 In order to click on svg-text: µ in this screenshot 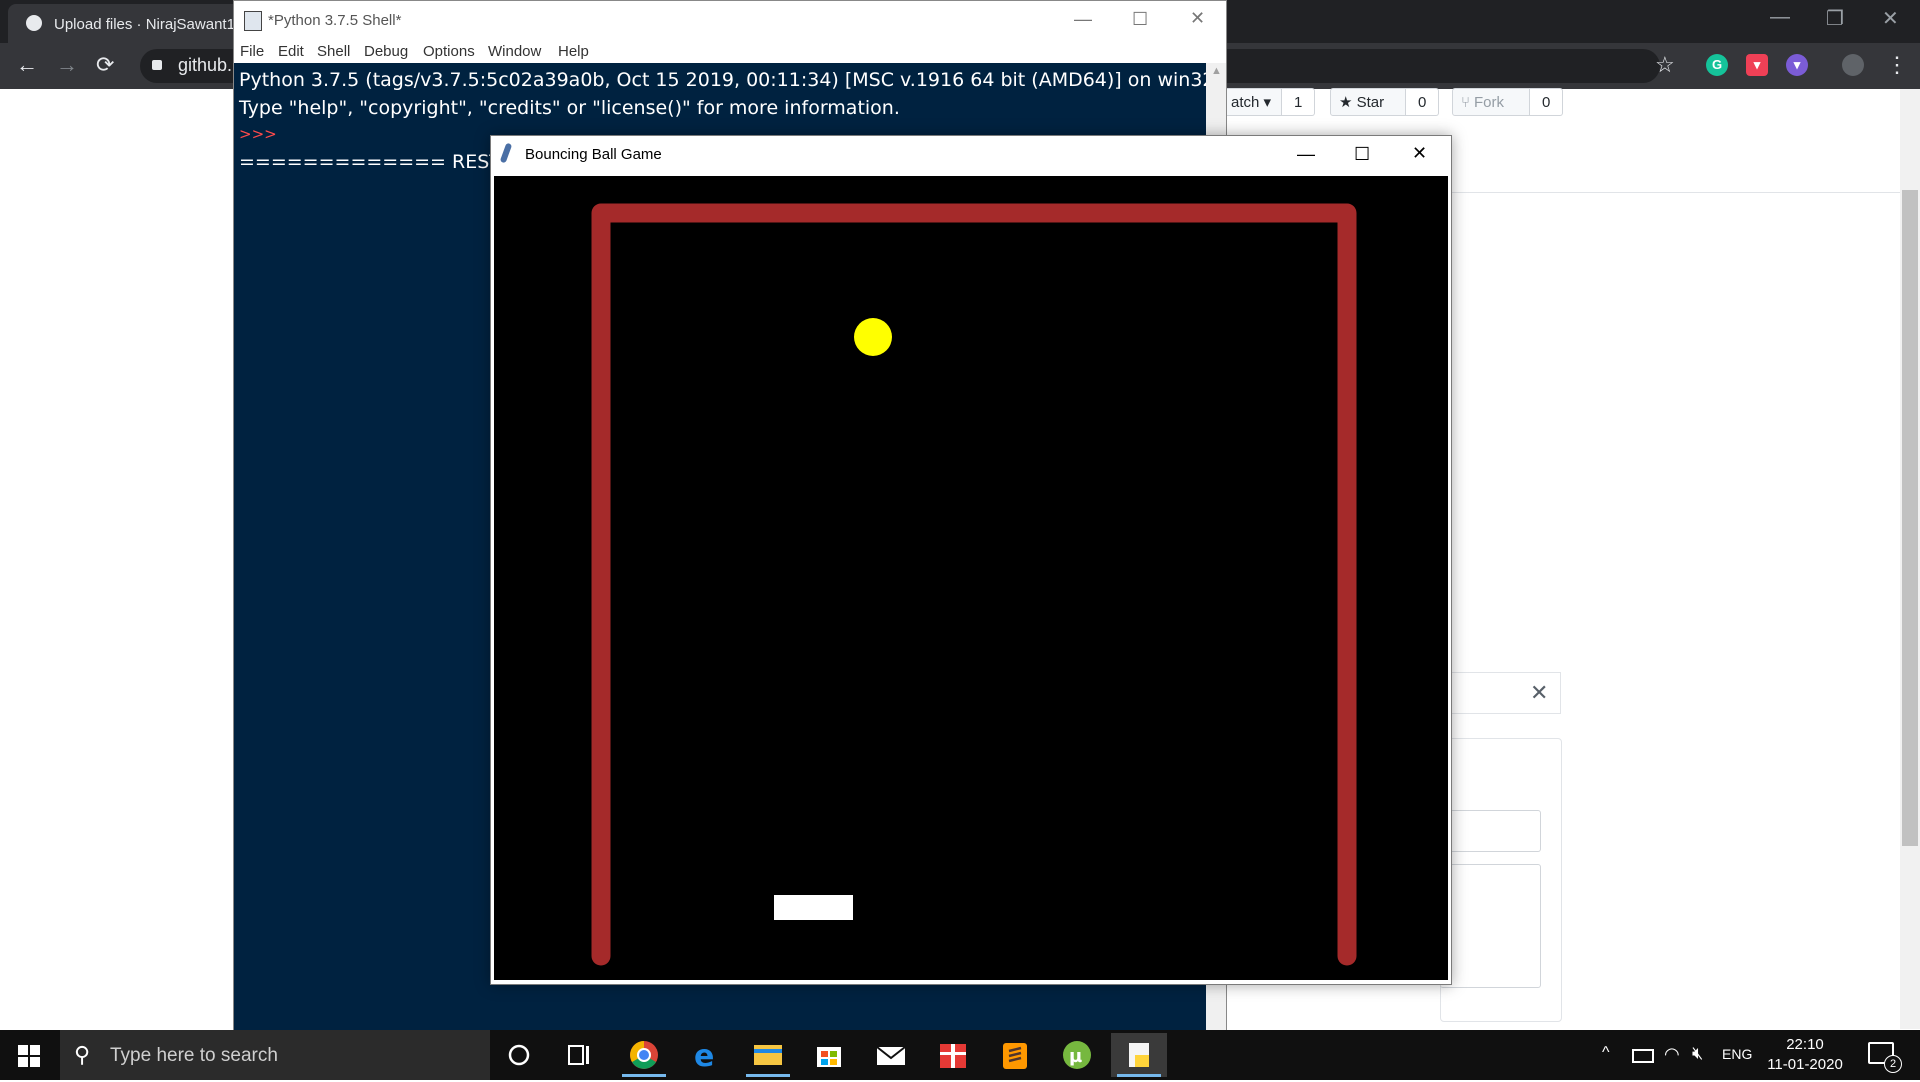, I will do `click(1075, 1056)`.